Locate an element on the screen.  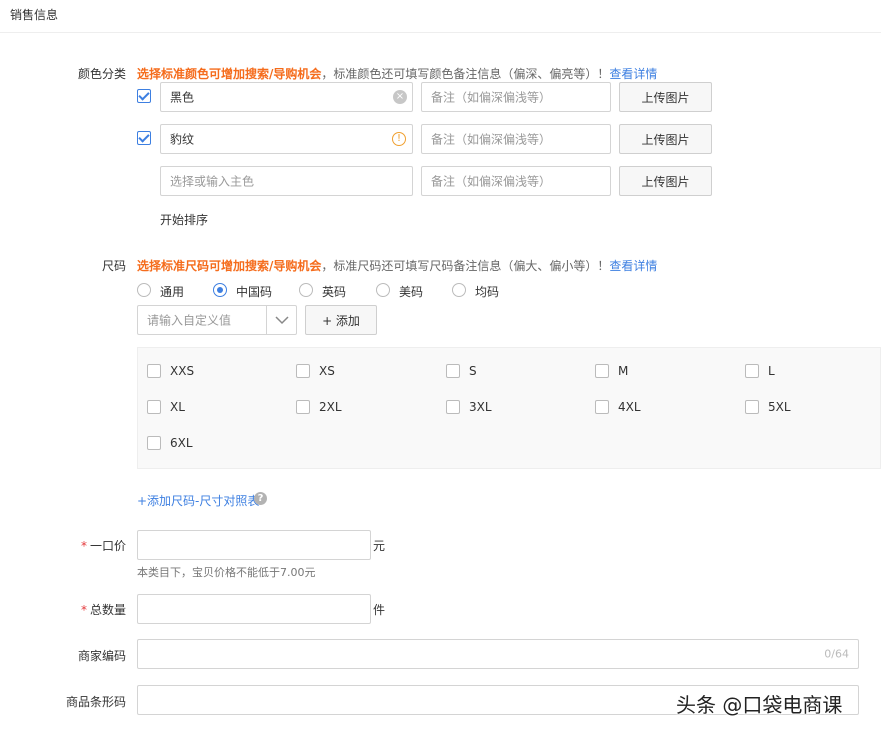
color-placeholder-3: 选择或输入主色 is located at coordinates (212, 181).